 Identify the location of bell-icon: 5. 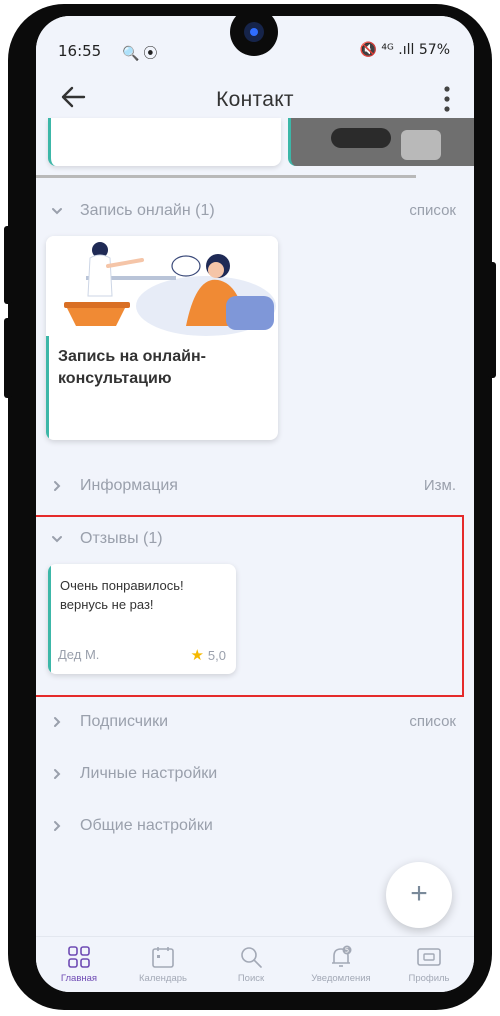
(342, 956).